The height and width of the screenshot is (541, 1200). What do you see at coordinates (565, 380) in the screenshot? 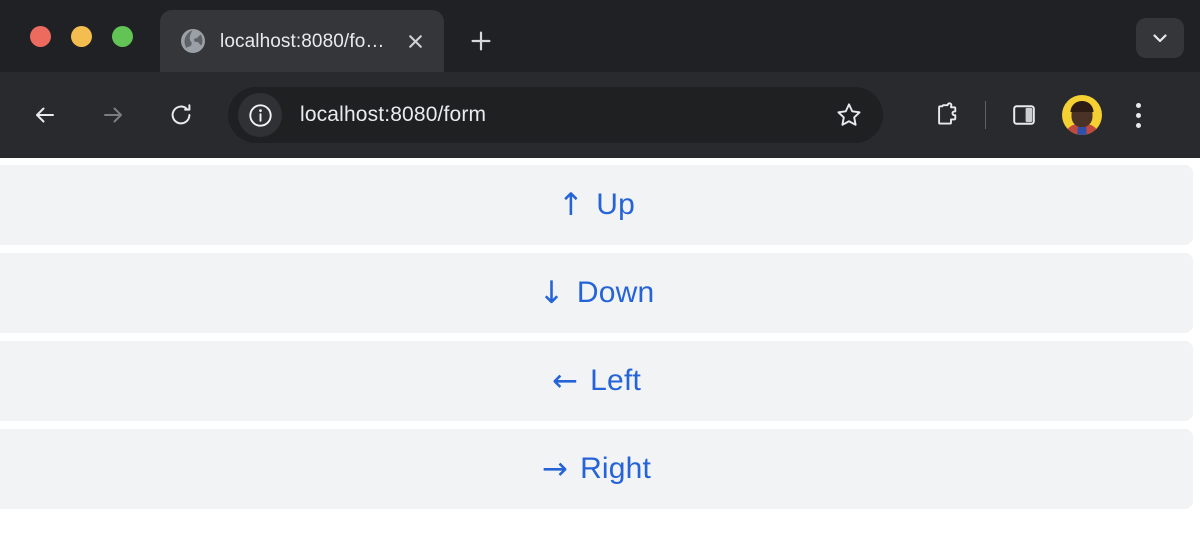
I see `arrow-left-icon: ←` at bounding box center [565, 380].